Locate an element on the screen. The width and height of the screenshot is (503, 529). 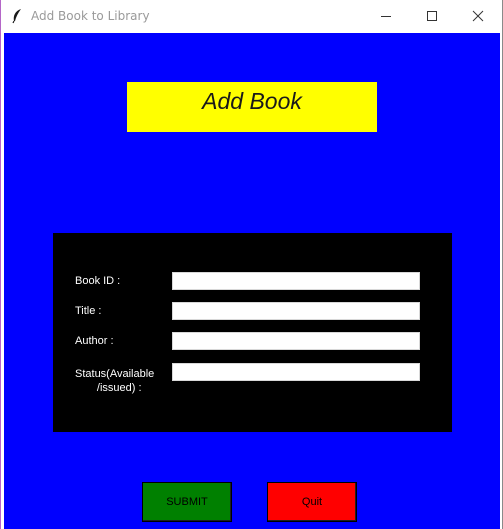
feather-icon is located at coordinates (17, 16).